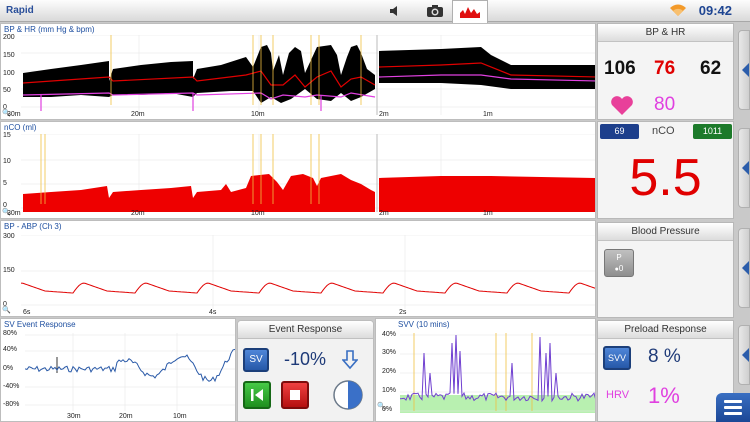 The height and width of the screenshot is (422, 750). I want to click on bp-hr-panel: BP & HR 106 76 62 80, so click(665, 71).